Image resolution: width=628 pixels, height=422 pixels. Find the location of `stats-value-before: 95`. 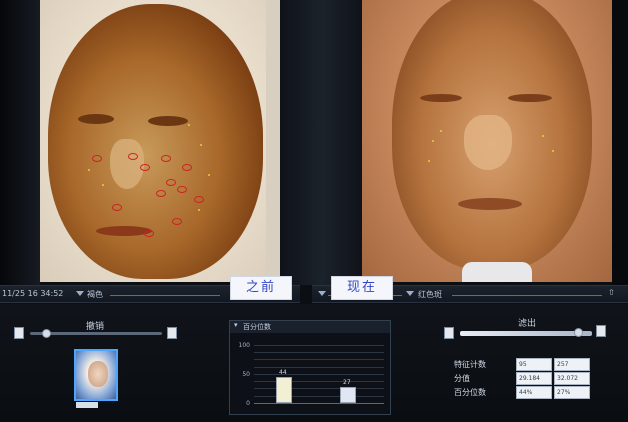

stats-value-before: 95 is located at coordinates (534, 364).